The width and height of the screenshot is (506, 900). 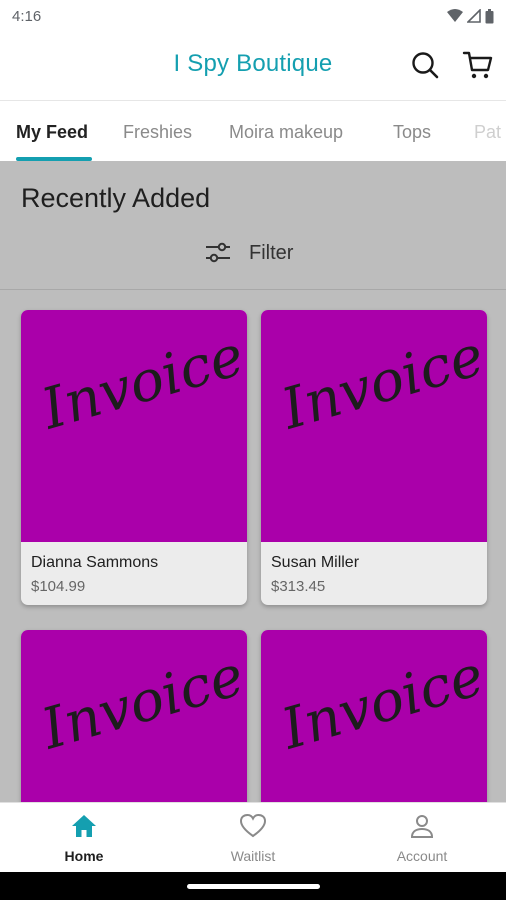 I want to click on product-card: Invoice Dianna Sammons $104.99, so click(x=134, y=457).